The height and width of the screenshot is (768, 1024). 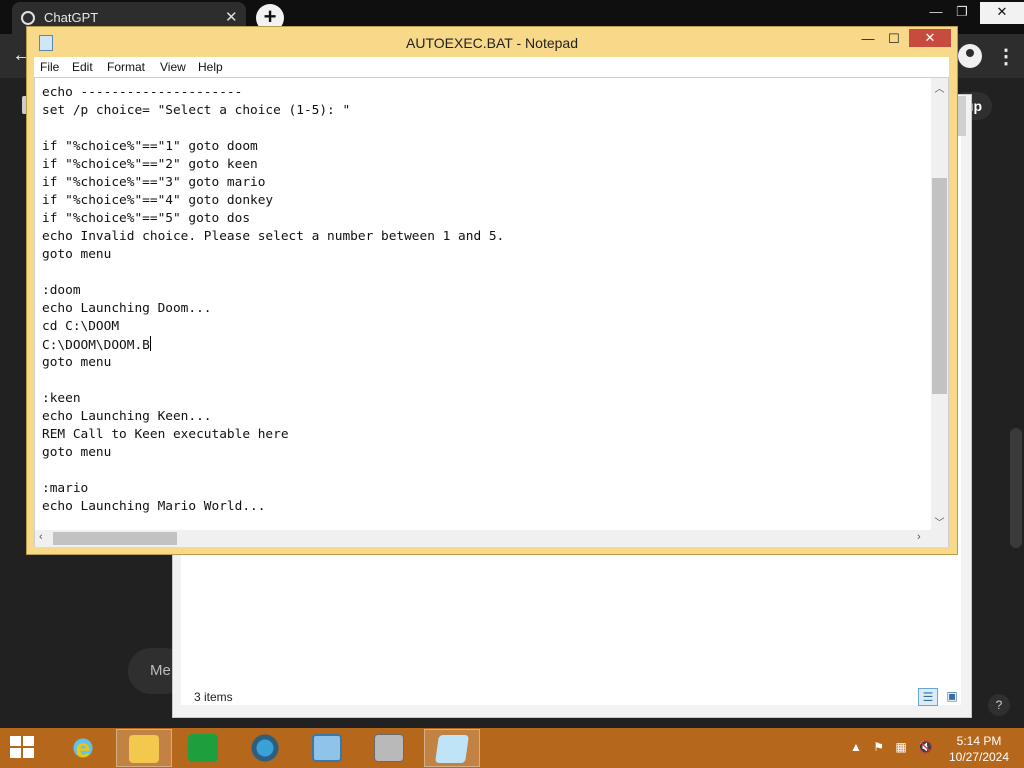 I want to click on editor-line: C:\DOOM\DOOM.B, so click(x=96, y=344).